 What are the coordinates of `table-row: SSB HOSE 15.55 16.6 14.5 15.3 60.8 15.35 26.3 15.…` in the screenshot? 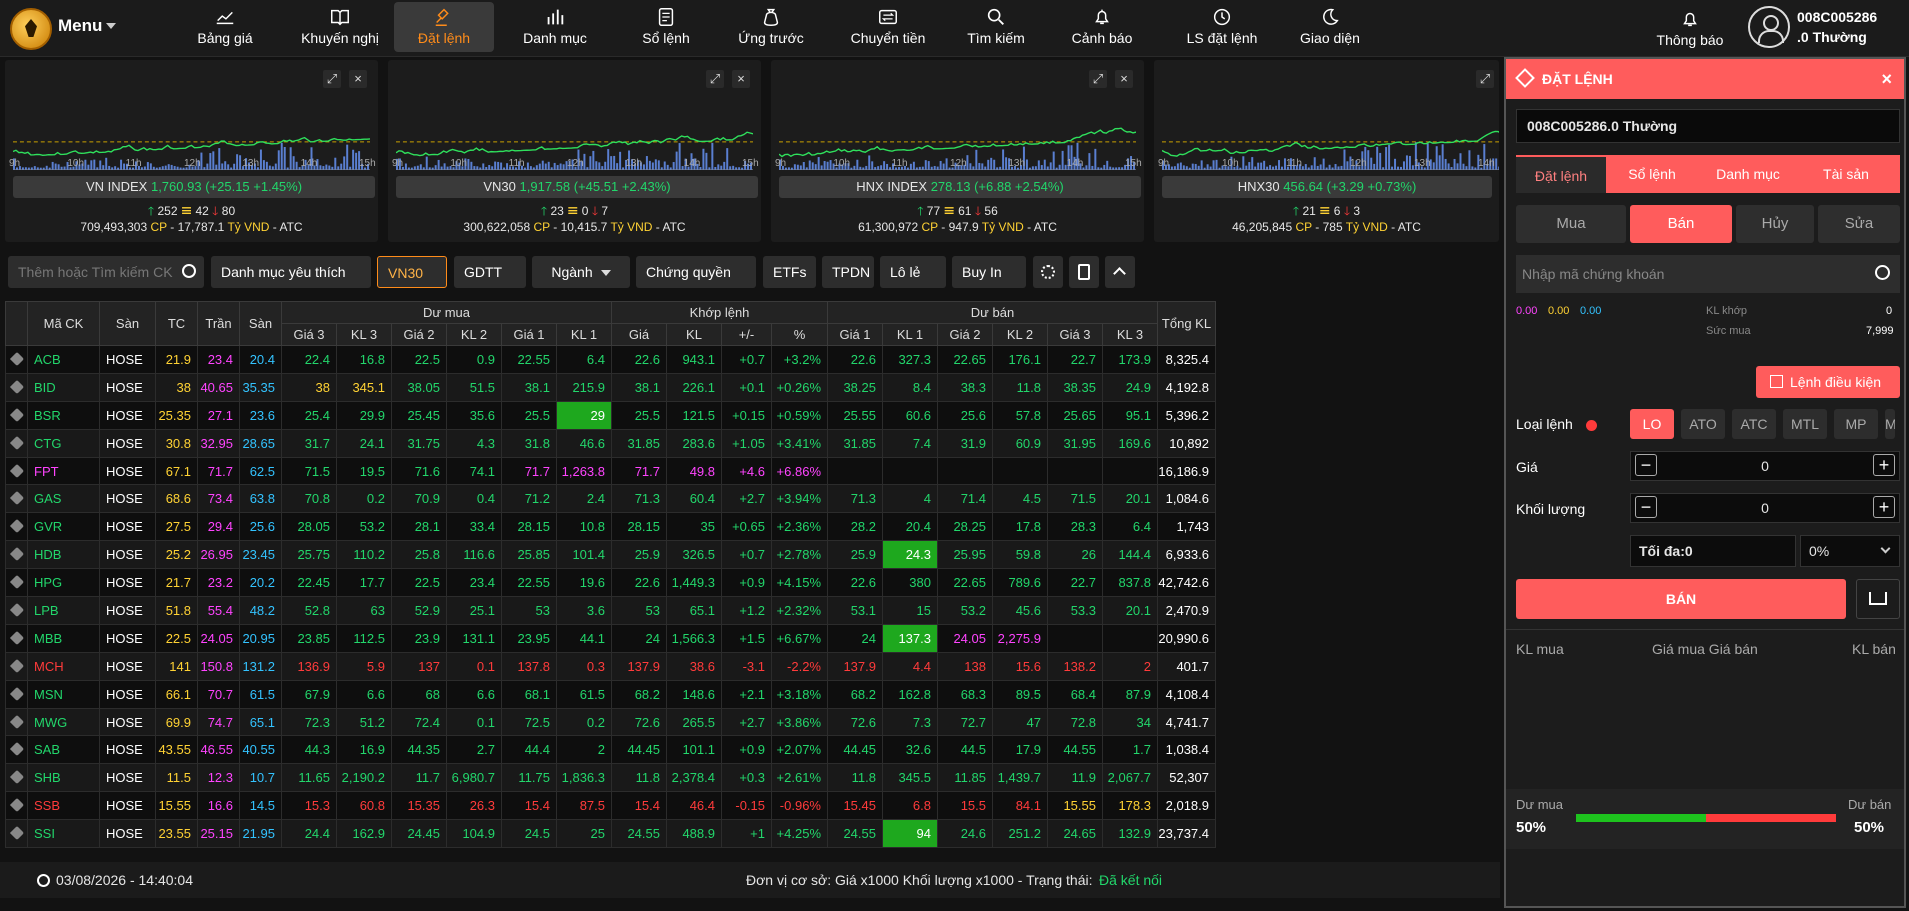 It's located at (610, 806).